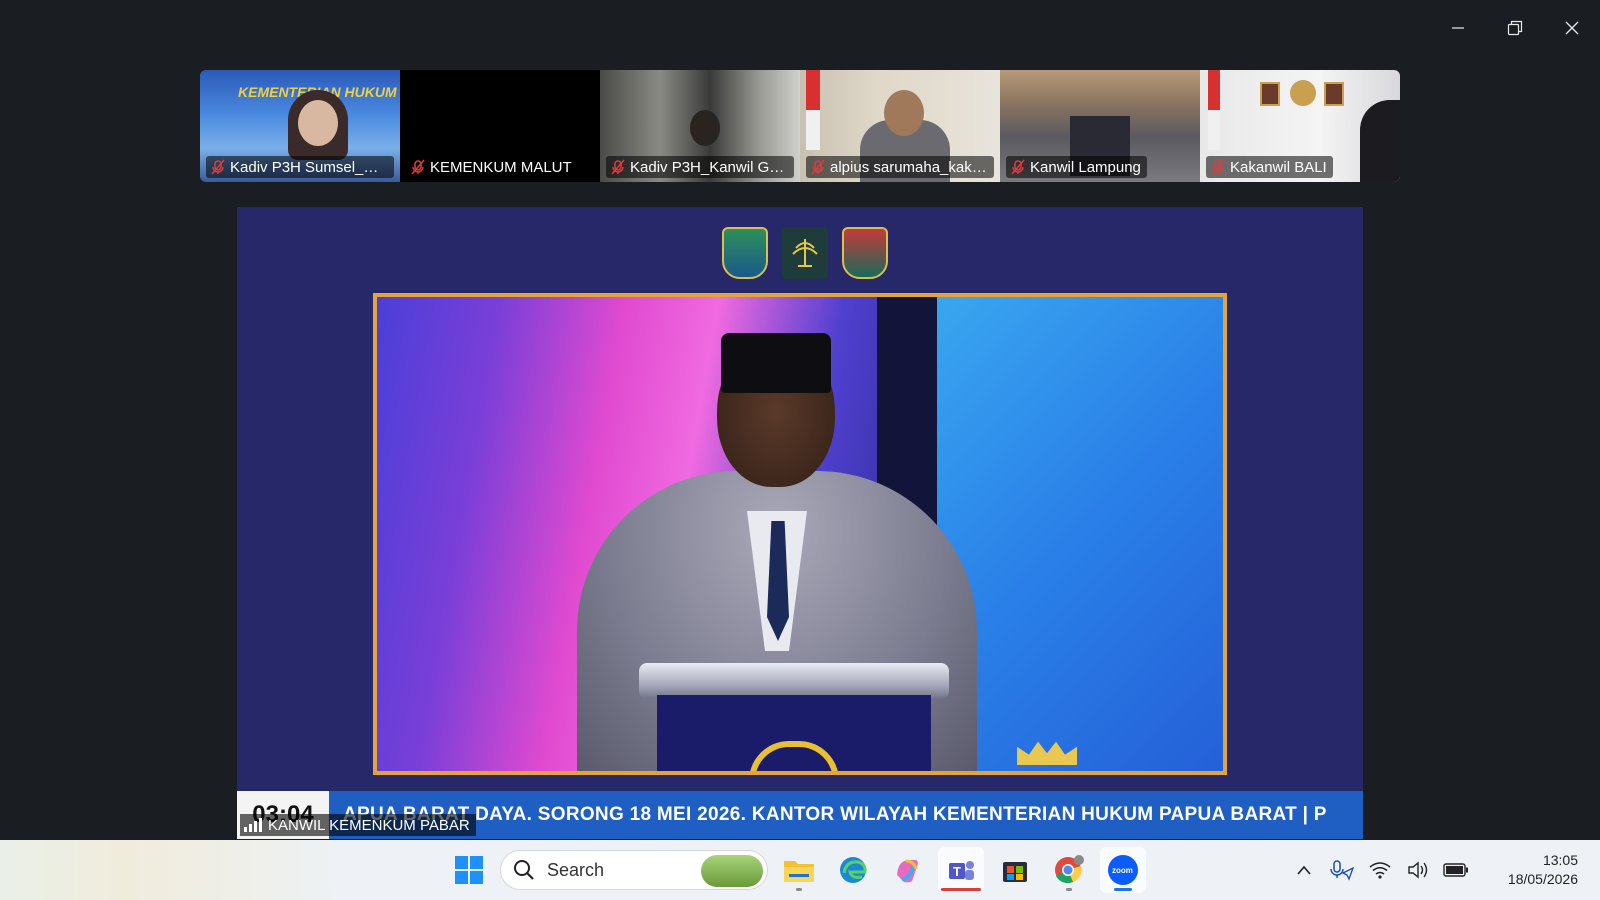 The image size is (1600, 900). Describe the element at coordinates (253, 825) in the screenshot. I see `connection-signal-icon` at that location.